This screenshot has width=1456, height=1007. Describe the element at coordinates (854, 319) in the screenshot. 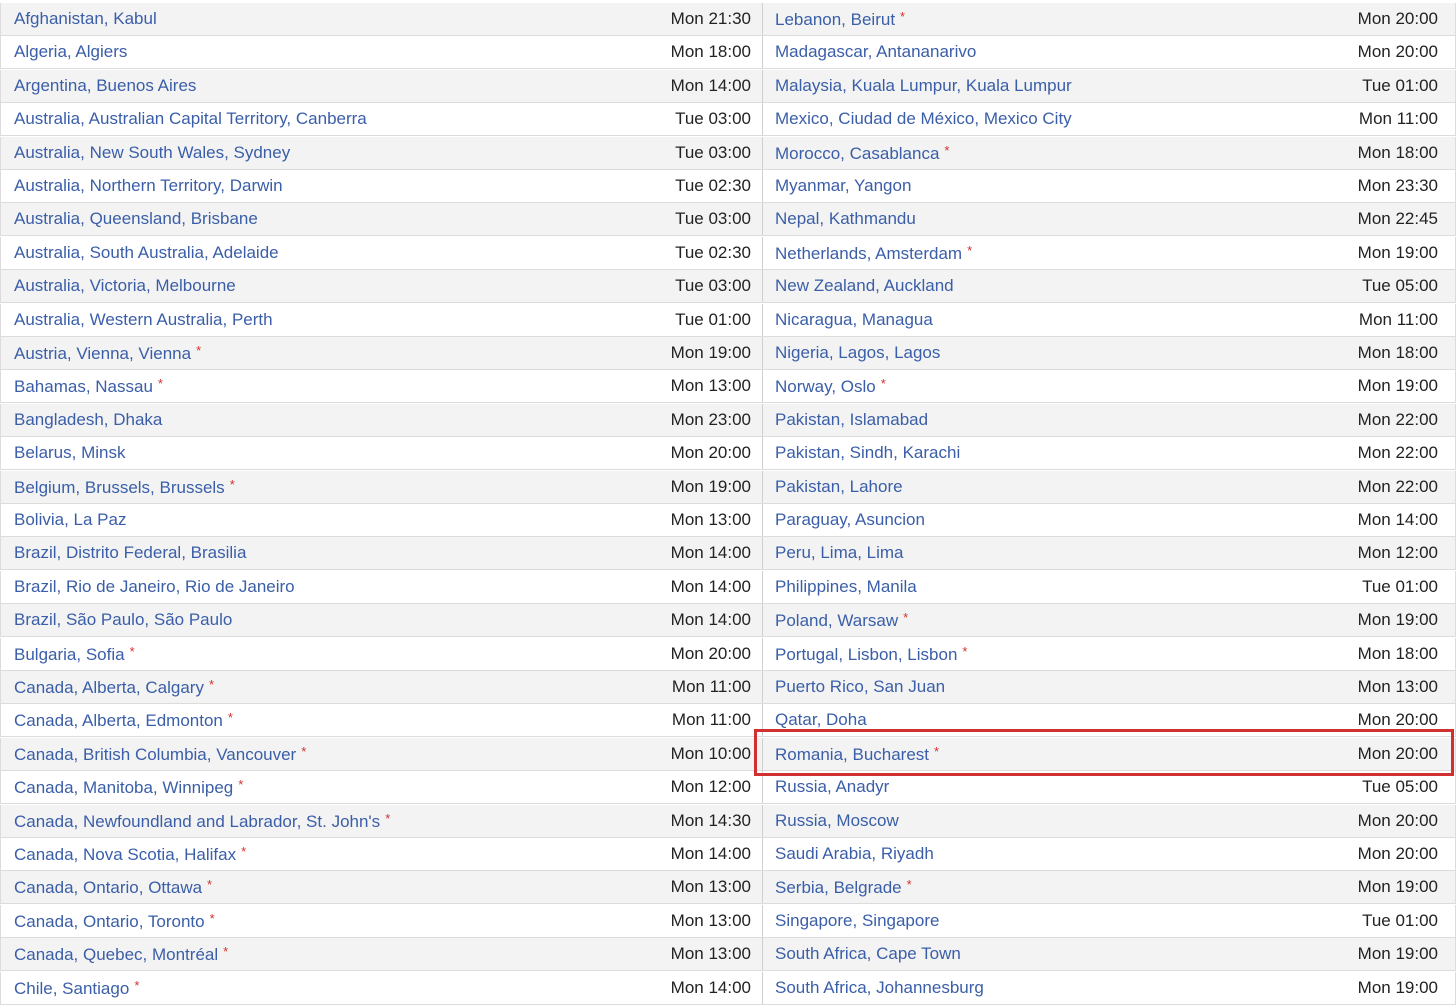

I see `city-link: Nicaragua, Managua` at that location.